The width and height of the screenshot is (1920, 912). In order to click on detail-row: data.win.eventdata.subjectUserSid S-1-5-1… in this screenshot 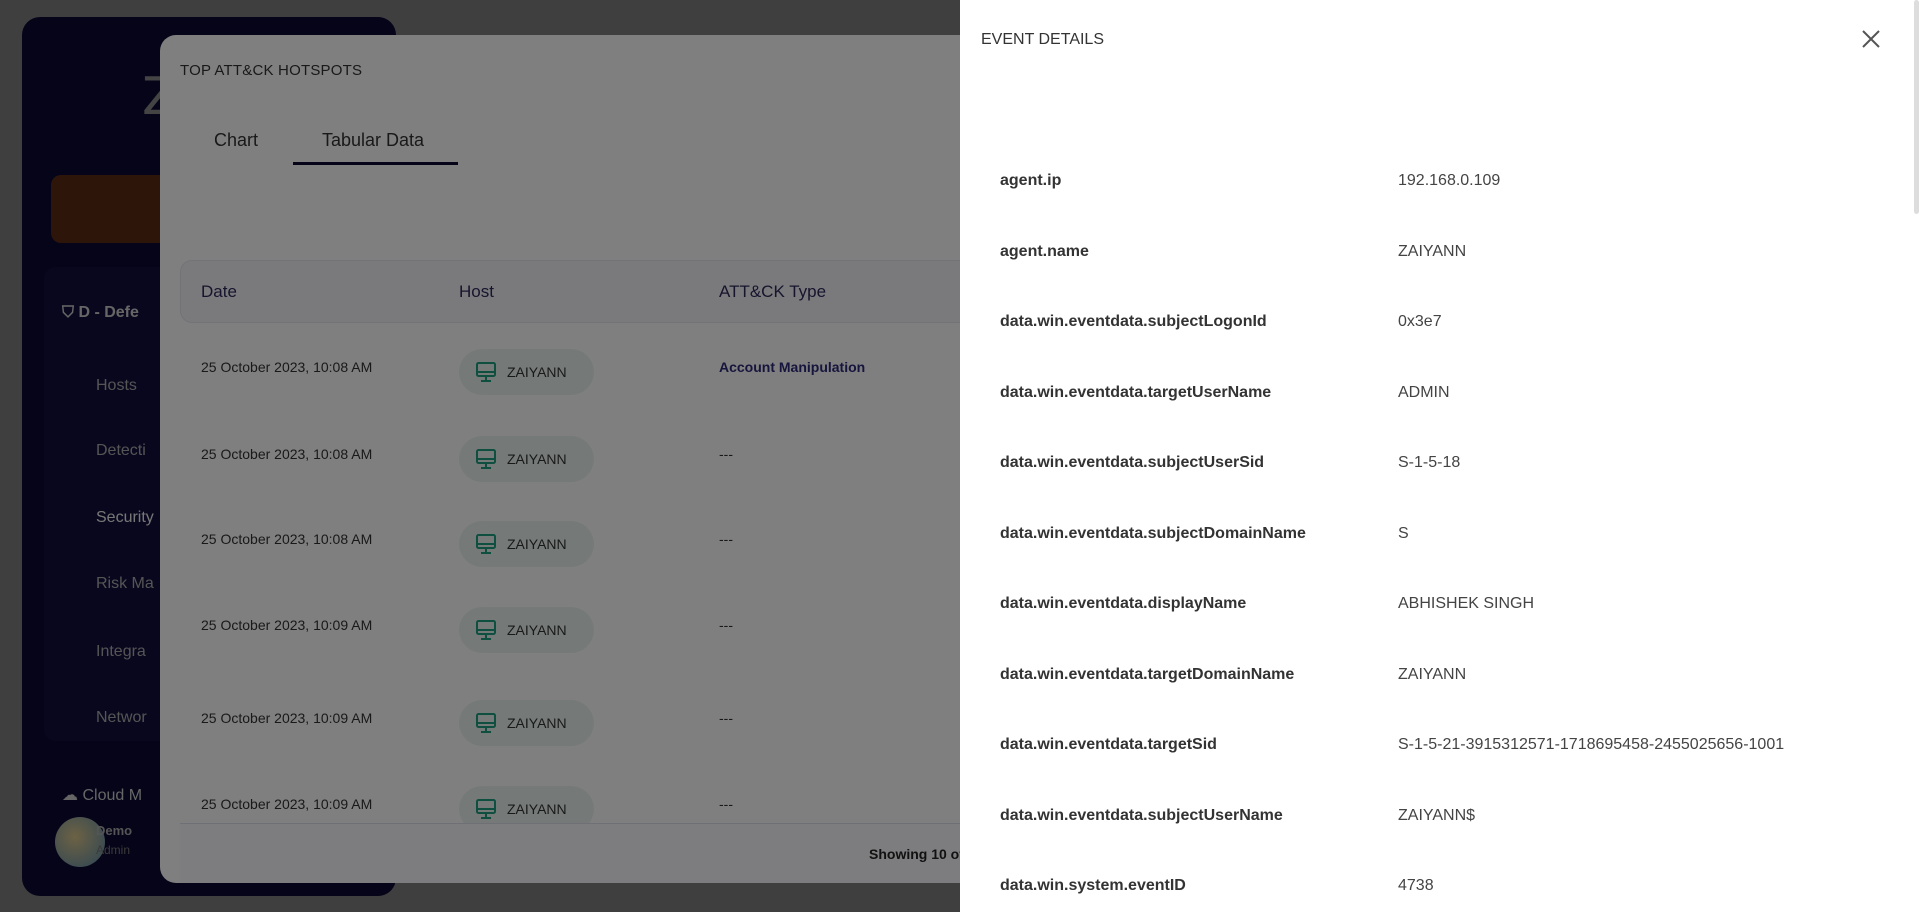, I will do `click(1440, 466)`.